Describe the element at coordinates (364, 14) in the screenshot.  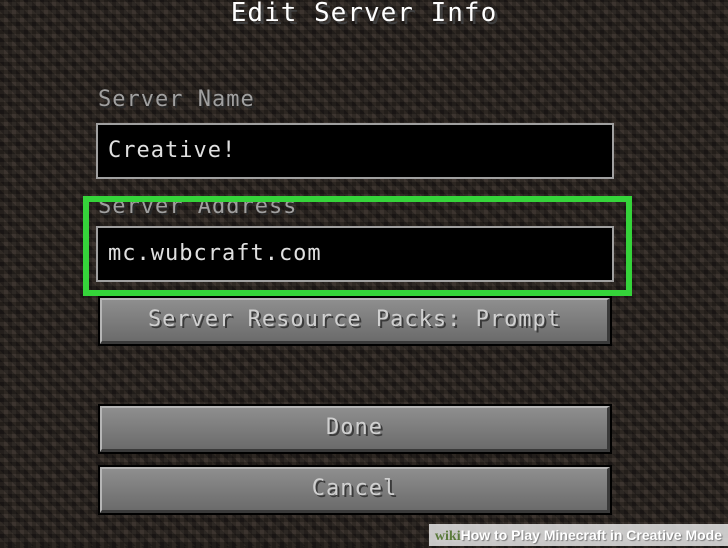
I see `screen-title: Edit Server Info` at that location.